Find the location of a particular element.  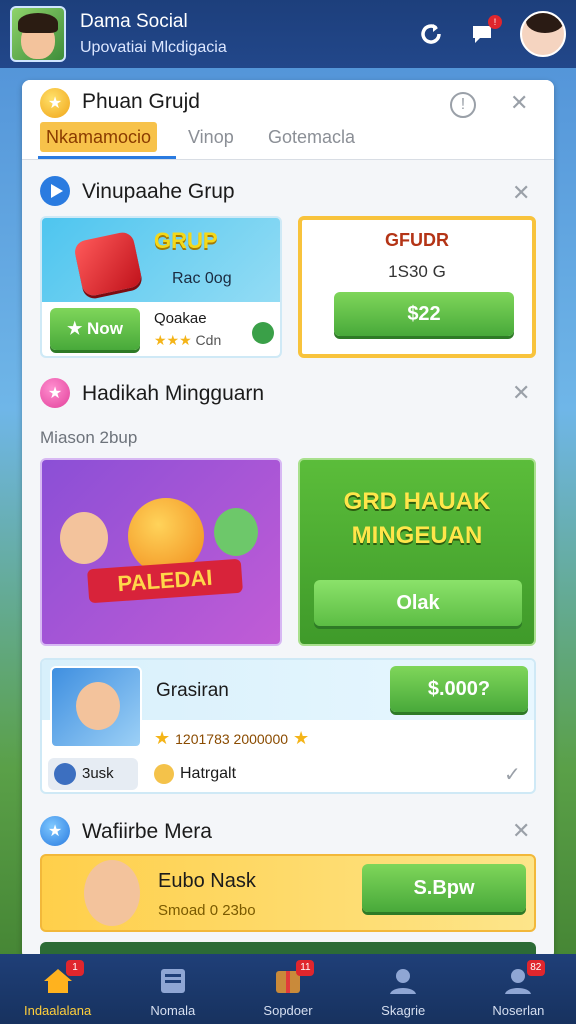

section2-close-icon: ✕ is located at coordinates (521, 393).